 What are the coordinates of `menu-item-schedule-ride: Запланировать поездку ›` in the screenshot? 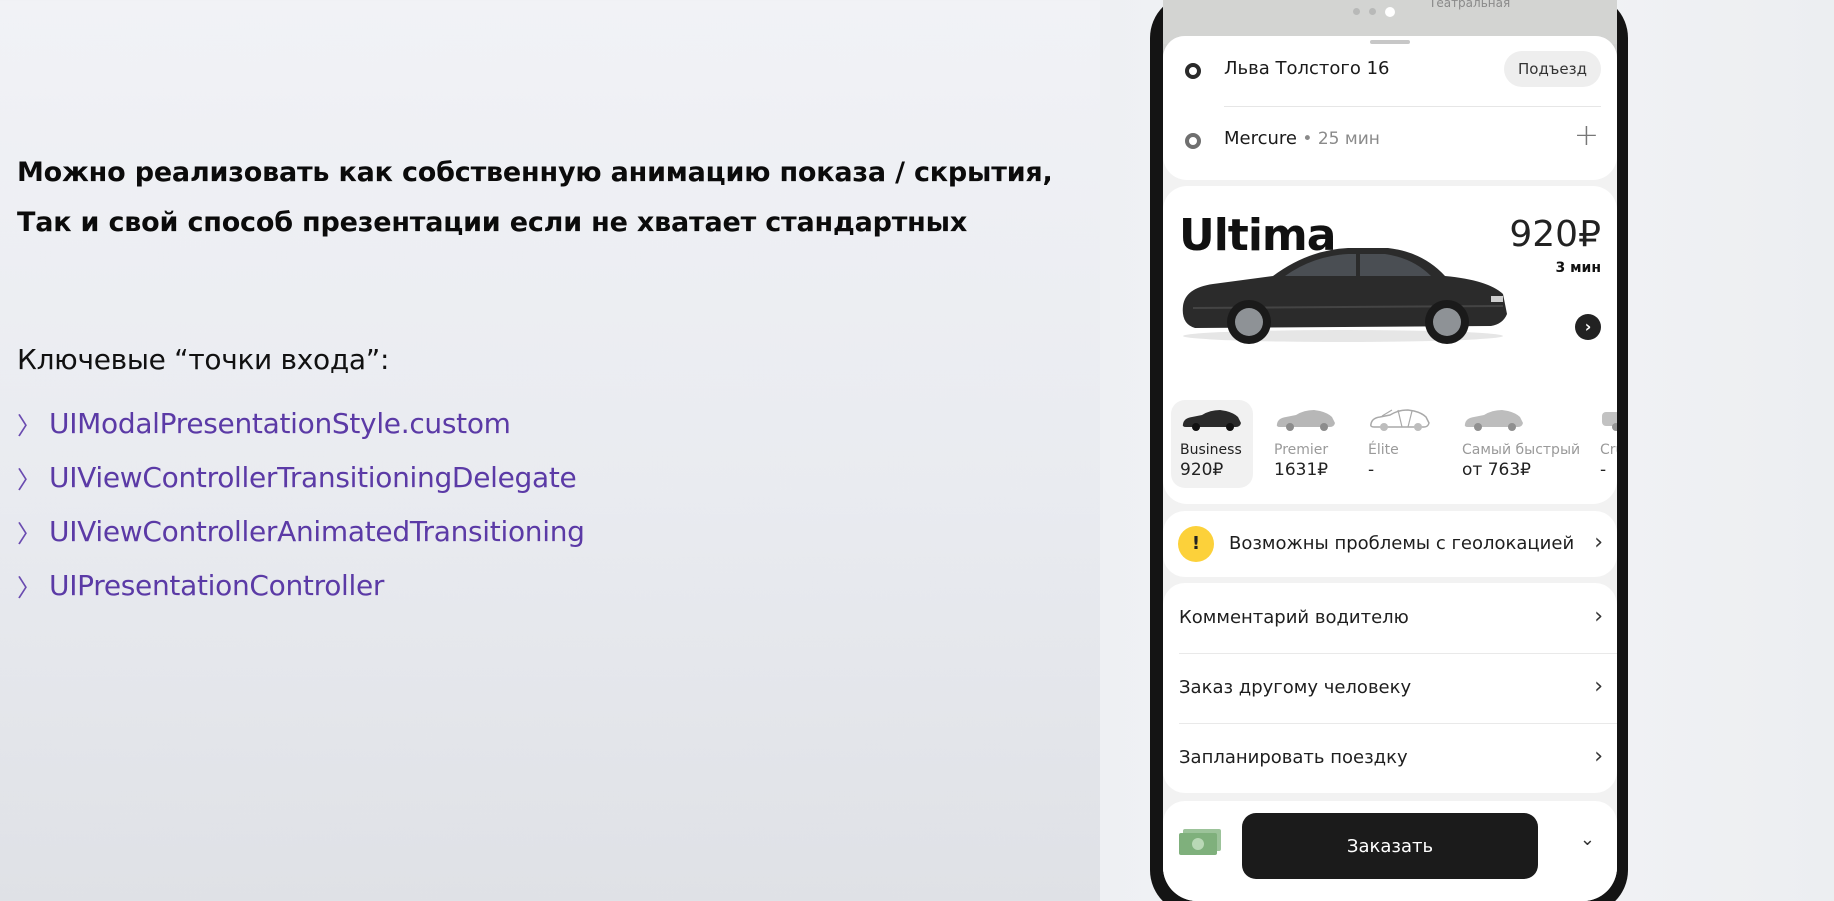 It's located at (1390, 758).